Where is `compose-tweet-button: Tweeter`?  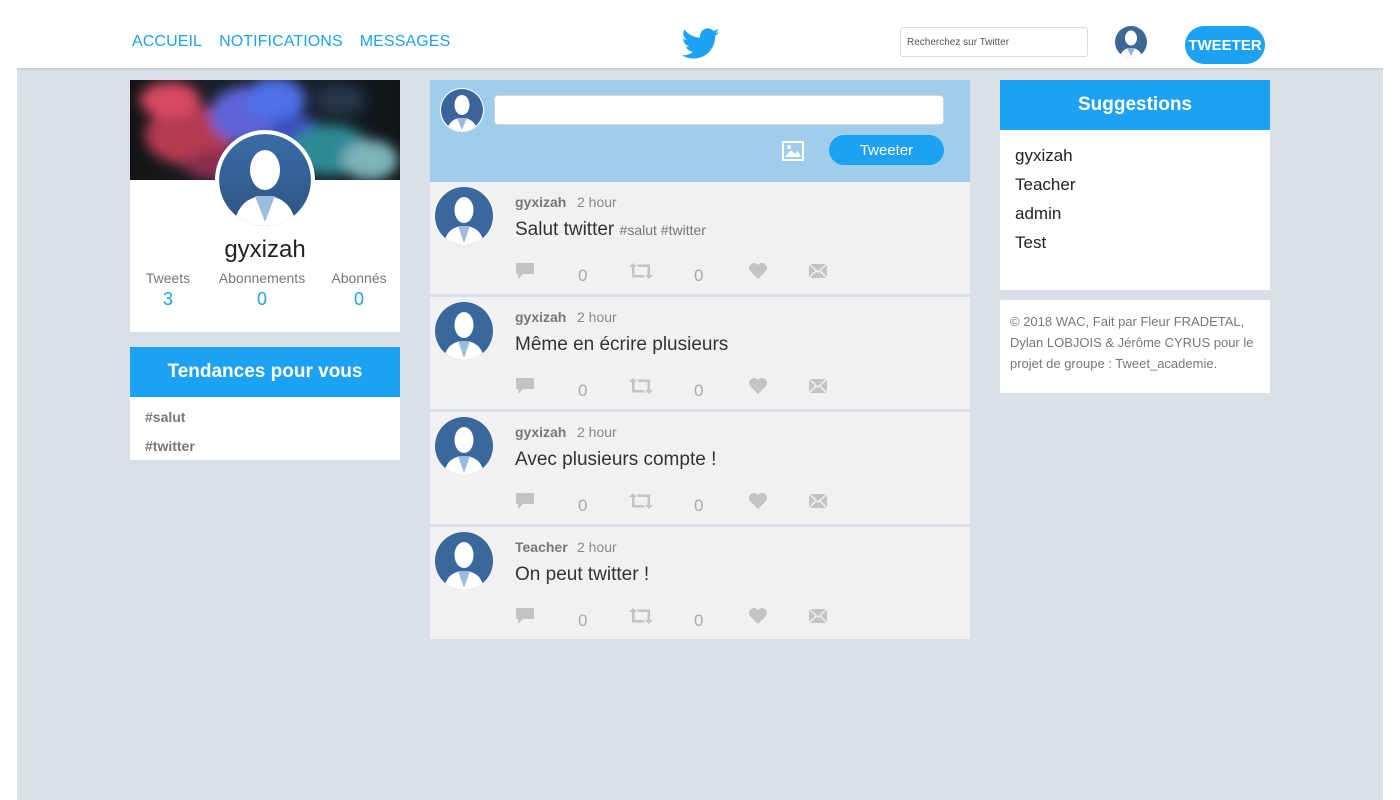
compose-tweet-button: Tweeter is located at coordinates (886, 150).